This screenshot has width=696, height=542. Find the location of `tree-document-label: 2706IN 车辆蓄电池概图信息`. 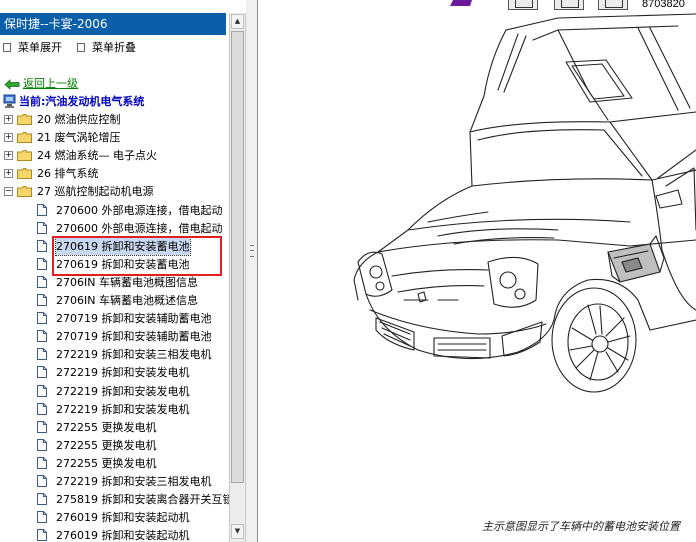

tree-document-label: 2706IN 车辆蓄电池概图信息 is located at coordinates (127, 282).